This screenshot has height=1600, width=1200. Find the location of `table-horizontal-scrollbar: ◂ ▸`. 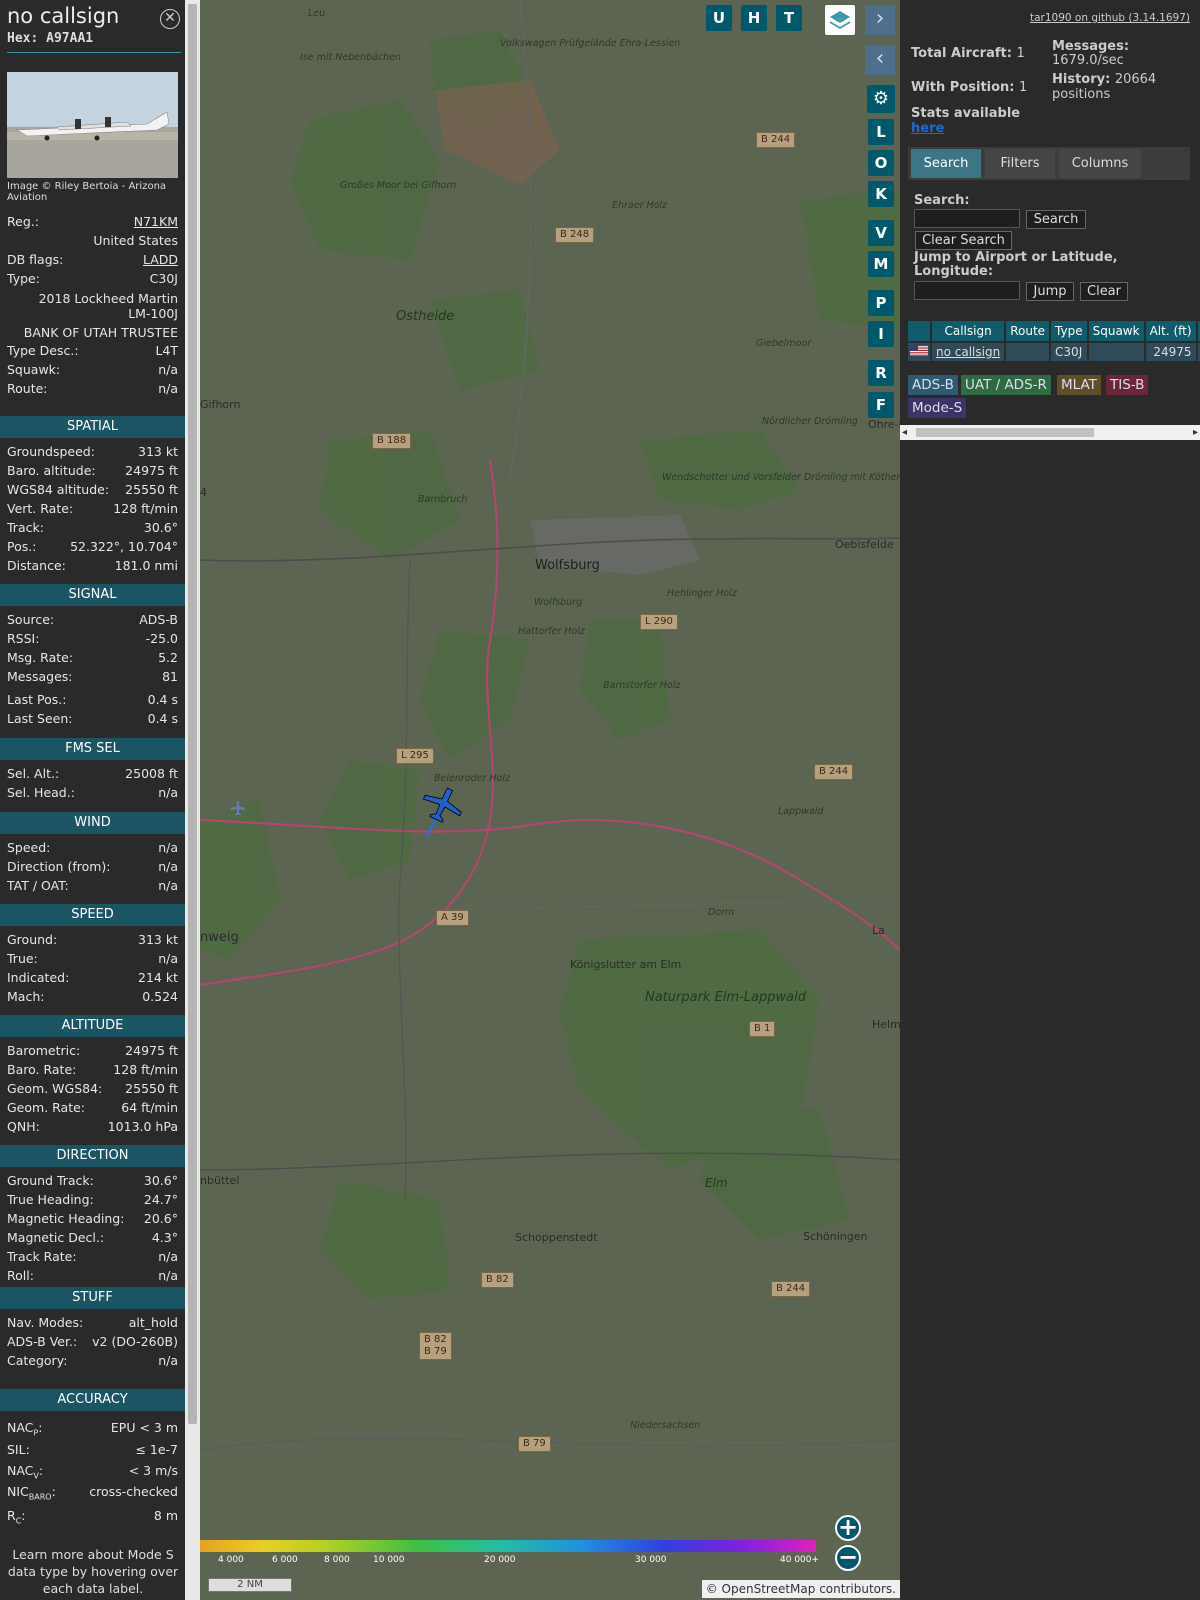

table-horizontal-scrollbar: ◂ ▸ is located at coordinates (1050, 432).